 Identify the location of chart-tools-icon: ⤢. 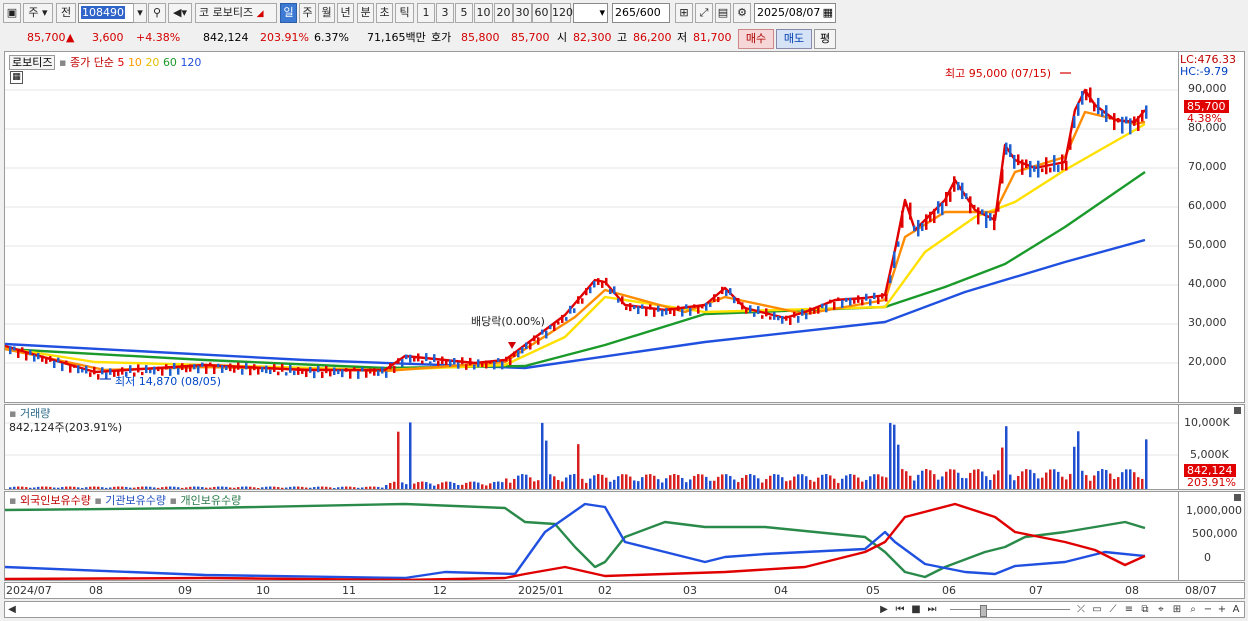
(704, 13).